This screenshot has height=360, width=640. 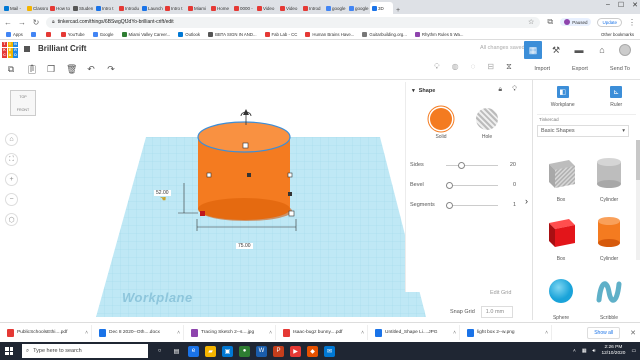 What do you see at coordinates (8, 22) in the screenshot?
I see `back-icon: ←` at bounding box center [8, 22].